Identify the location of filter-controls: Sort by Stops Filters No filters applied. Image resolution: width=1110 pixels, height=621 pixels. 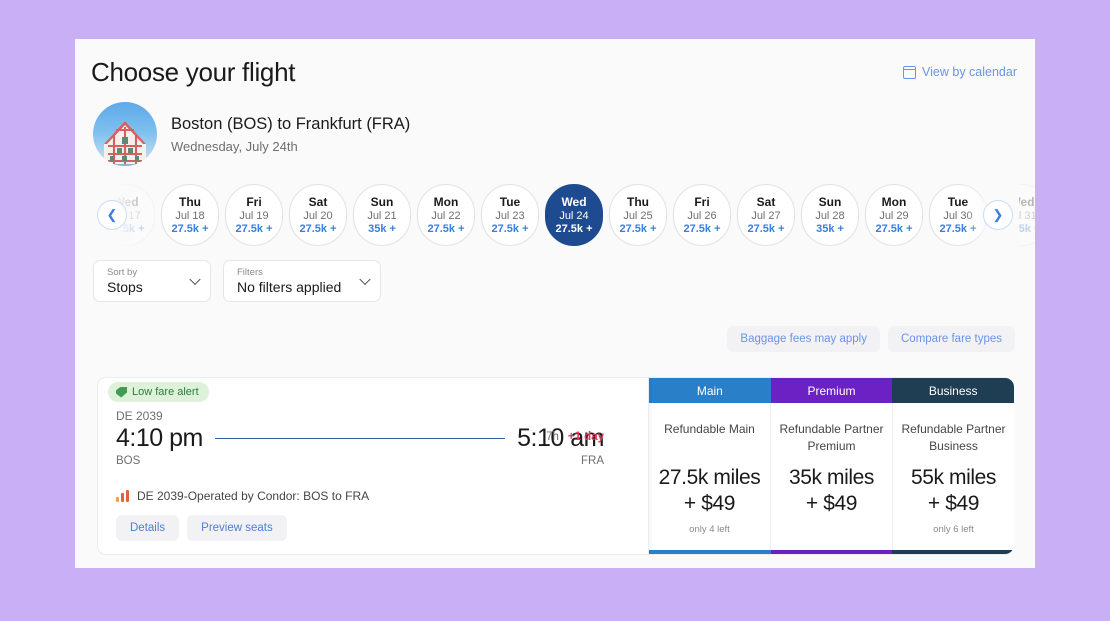
(555, 275).